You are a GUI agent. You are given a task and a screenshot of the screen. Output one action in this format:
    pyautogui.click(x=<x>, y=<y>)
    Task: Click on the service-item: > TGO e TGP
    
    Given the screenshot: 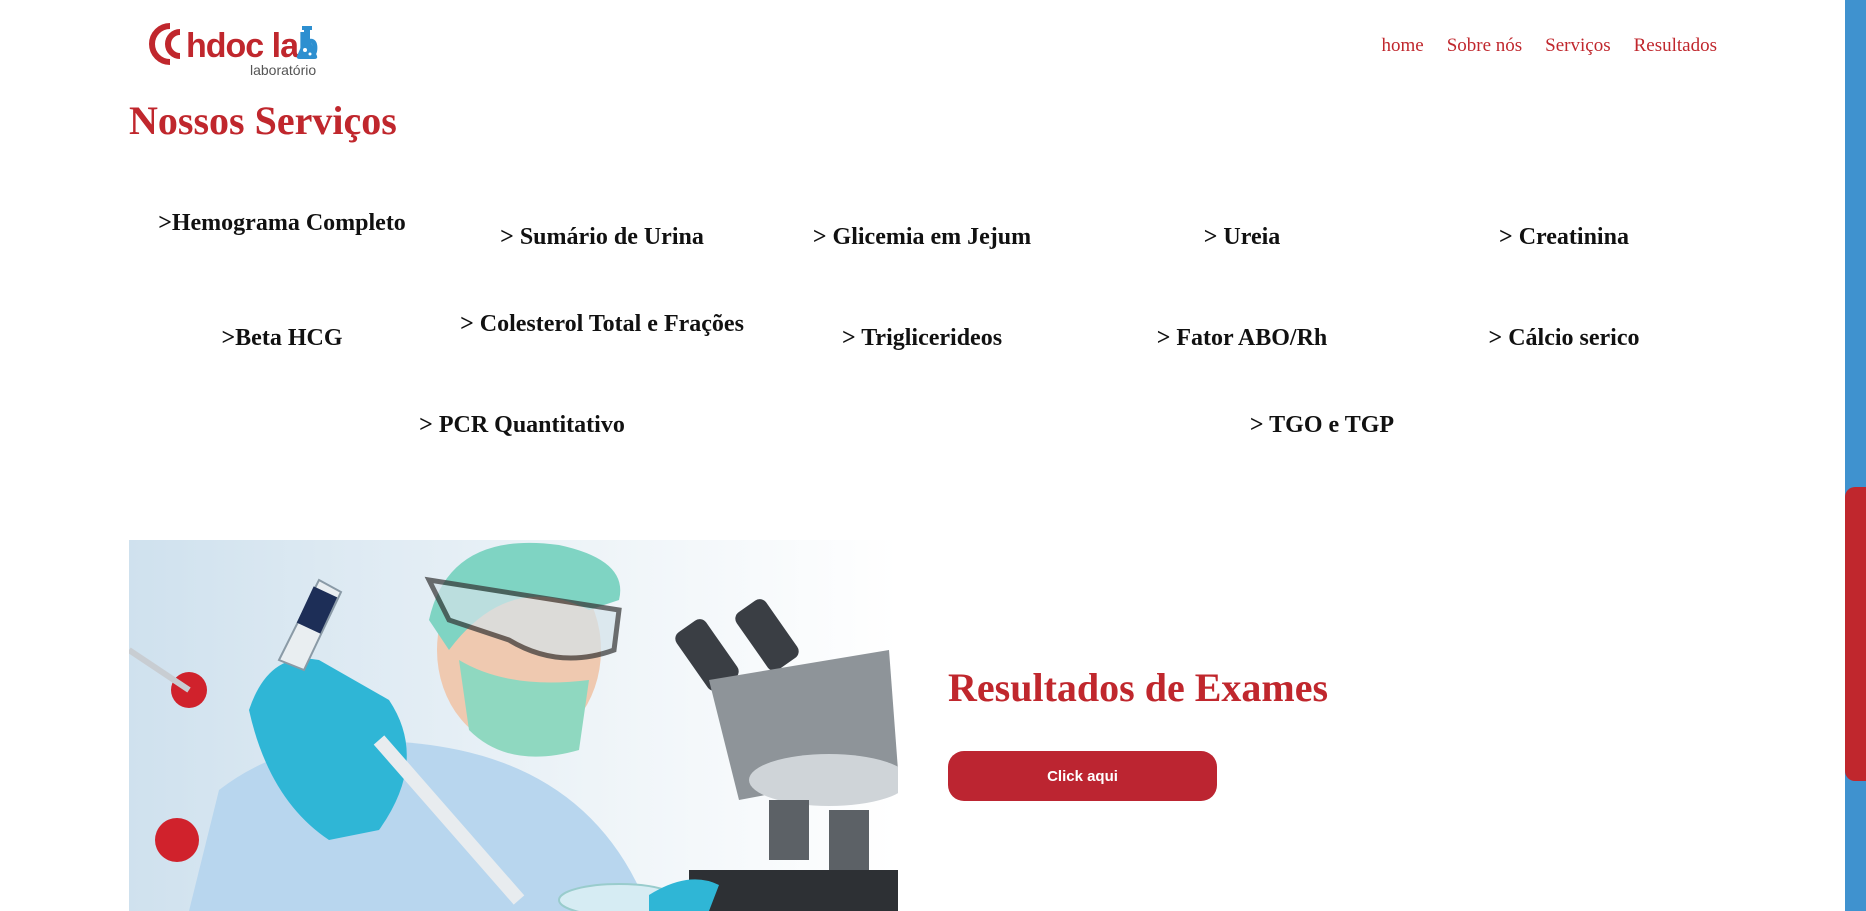 What is the action you would take?
    pyautogui.click(x=1322, y=425)
    